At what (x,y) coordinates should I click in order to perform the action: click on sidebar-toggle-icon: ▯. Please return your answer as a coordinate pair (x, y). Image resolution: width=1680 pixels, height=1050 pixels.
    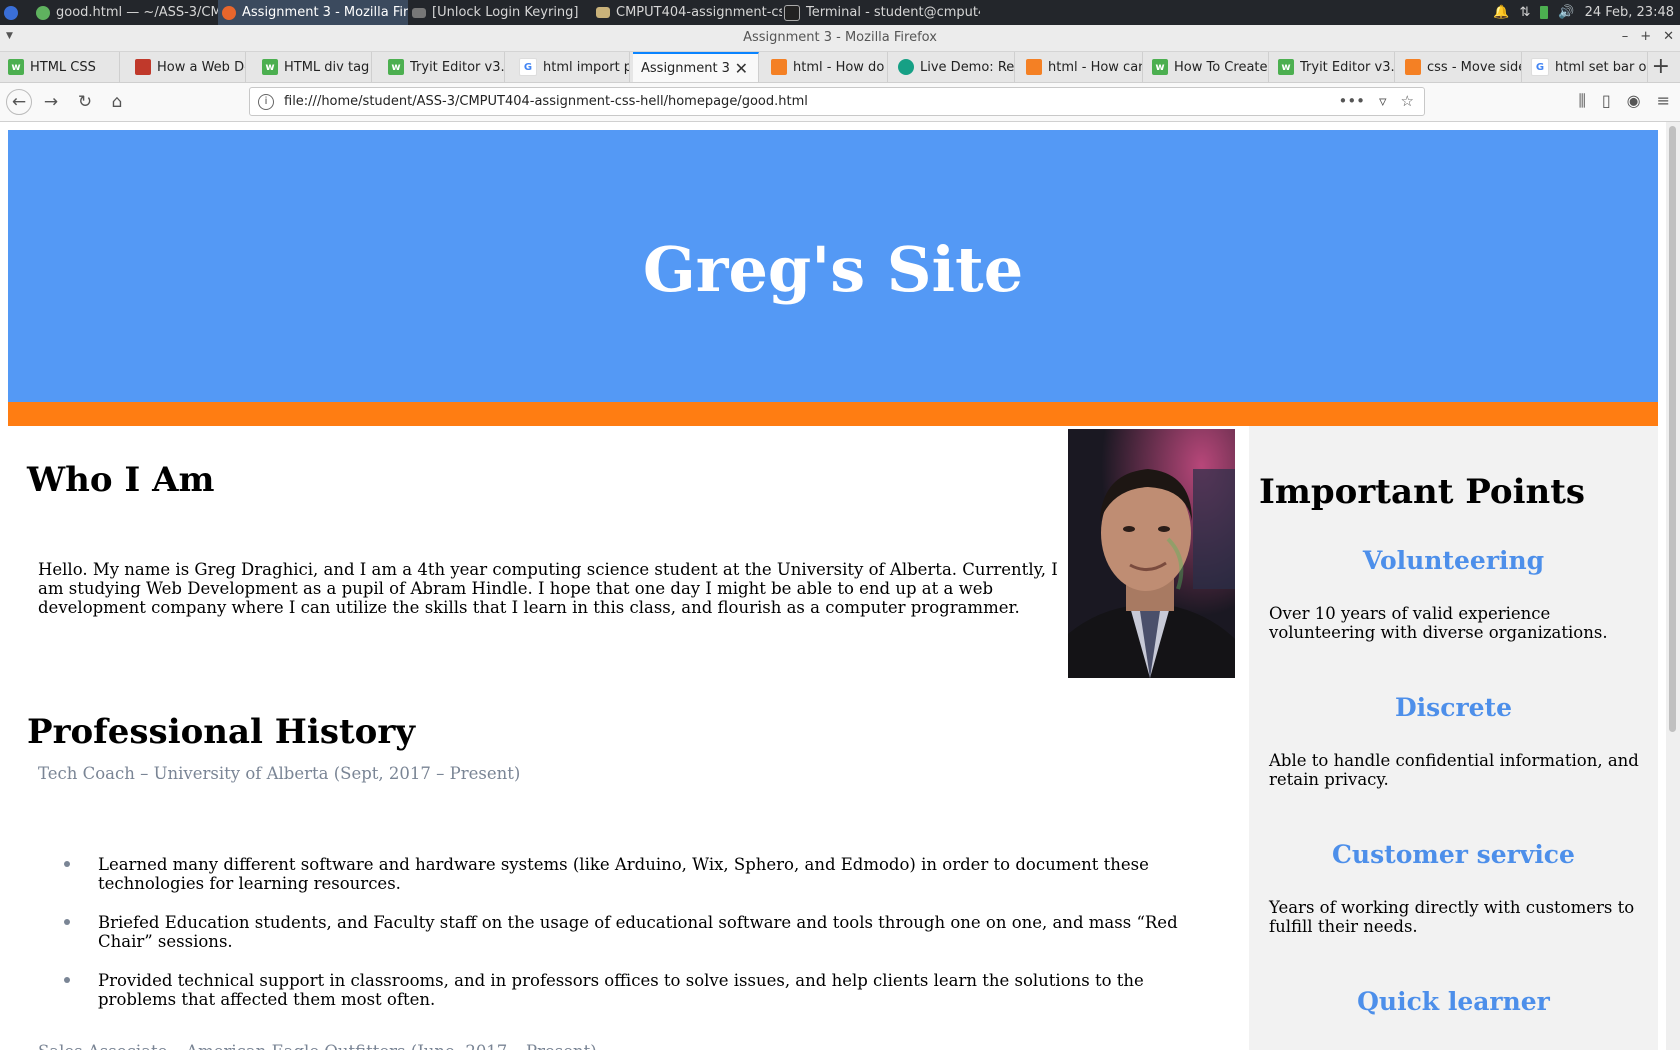
    Looking at the image, I should click on (1606, 101).